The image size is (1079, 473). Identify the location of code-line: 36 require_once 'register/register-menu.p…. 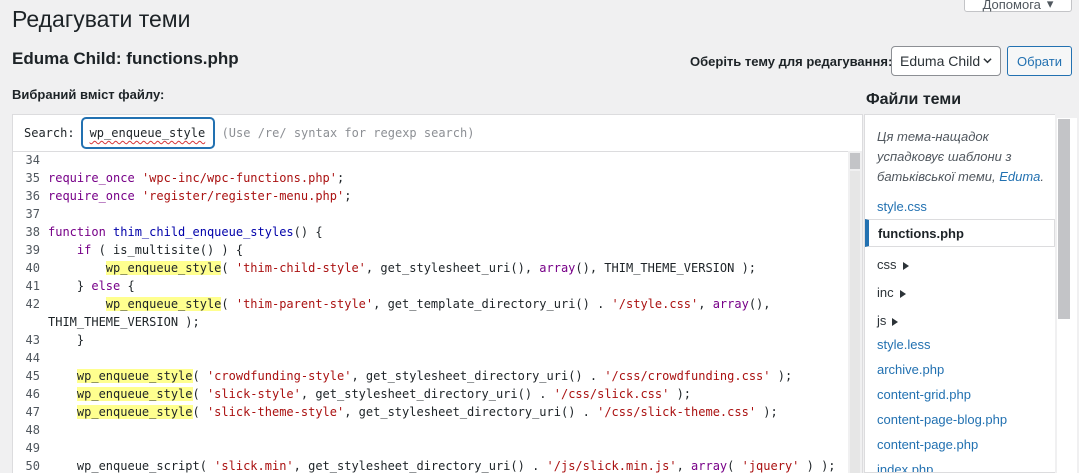
(430, 196).